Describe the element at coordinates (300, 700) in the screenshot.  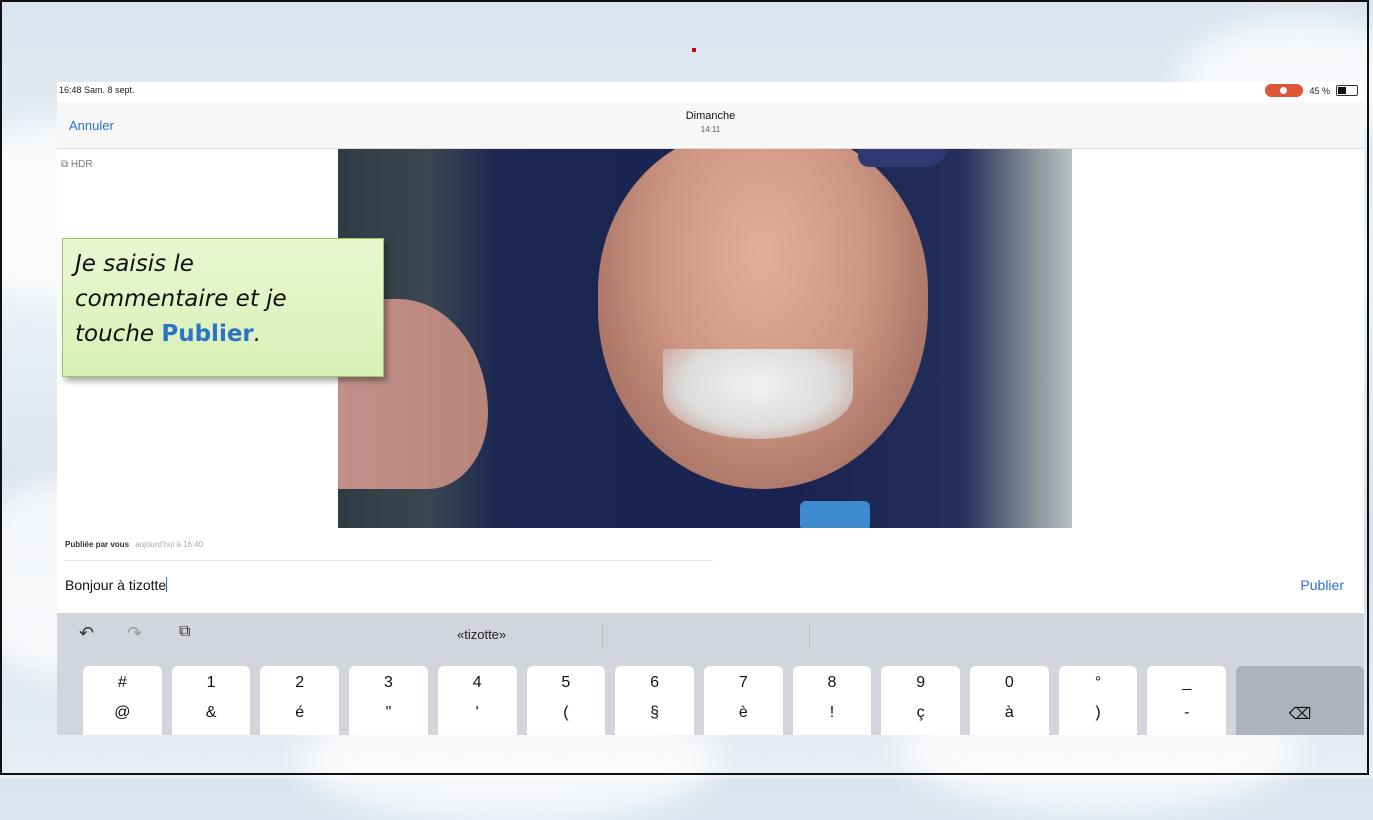
I see `keyboard-key: 2é` at that location.